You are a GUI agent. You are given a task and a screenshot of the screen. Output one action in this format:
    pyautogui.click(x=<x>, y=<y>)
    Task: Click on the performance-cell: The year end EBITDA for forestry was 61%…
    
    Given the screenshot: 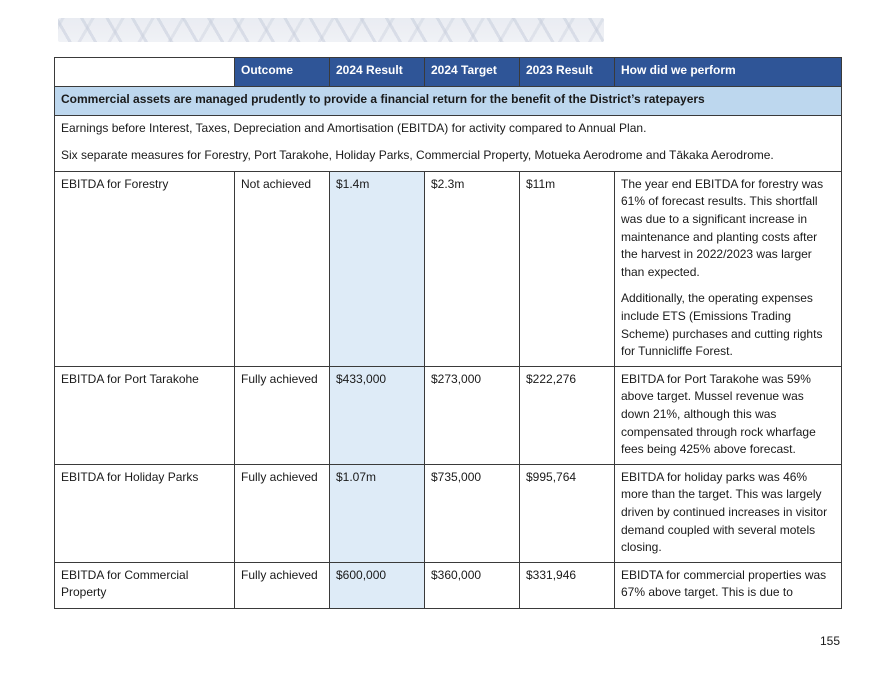 What is the action you would take?
    pyautogui.click(x=728, y=268)
    